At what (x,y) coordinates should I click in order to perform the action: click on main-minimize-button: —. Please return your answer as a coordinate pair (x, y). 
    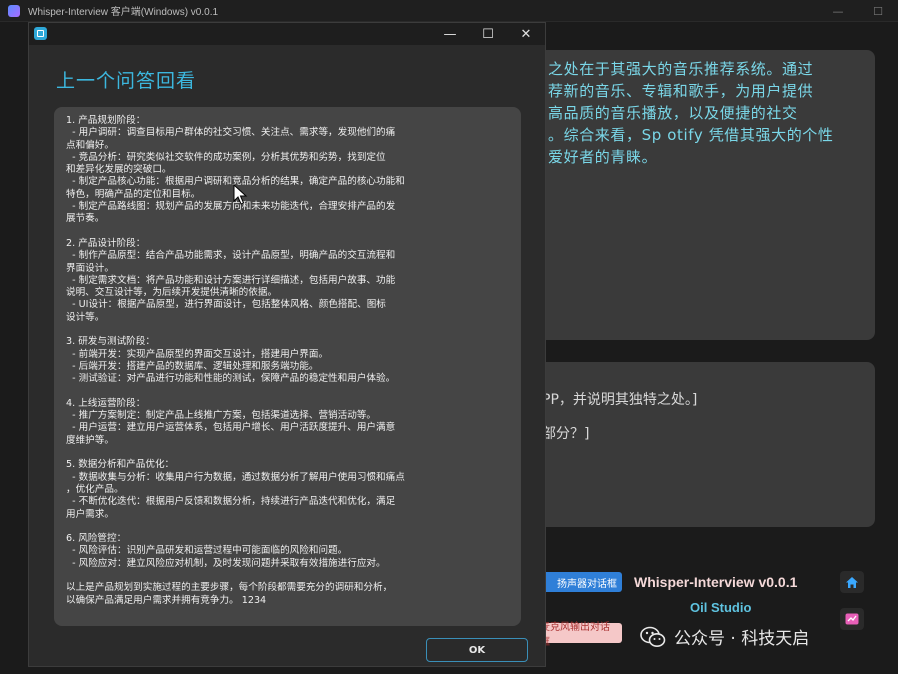
    Looking at the image, I should click on (838, 11).